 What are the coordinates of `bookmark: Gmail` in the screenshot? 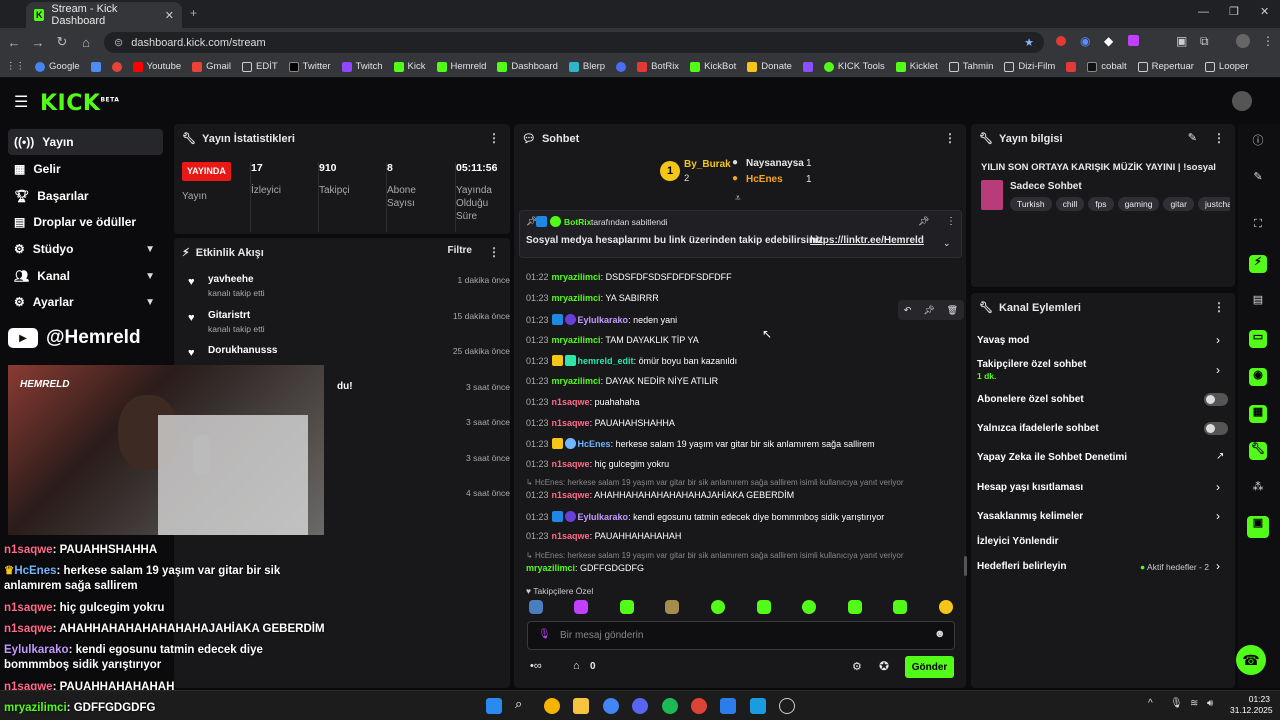 It's located at (211, 66).